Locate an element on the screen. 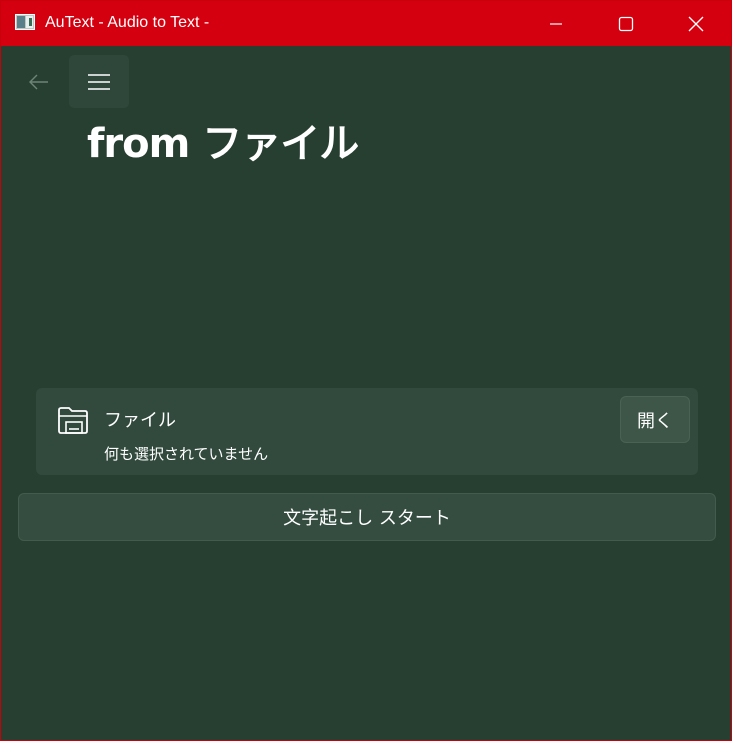  back-arrow-icon is located at coordinates (38, 82).